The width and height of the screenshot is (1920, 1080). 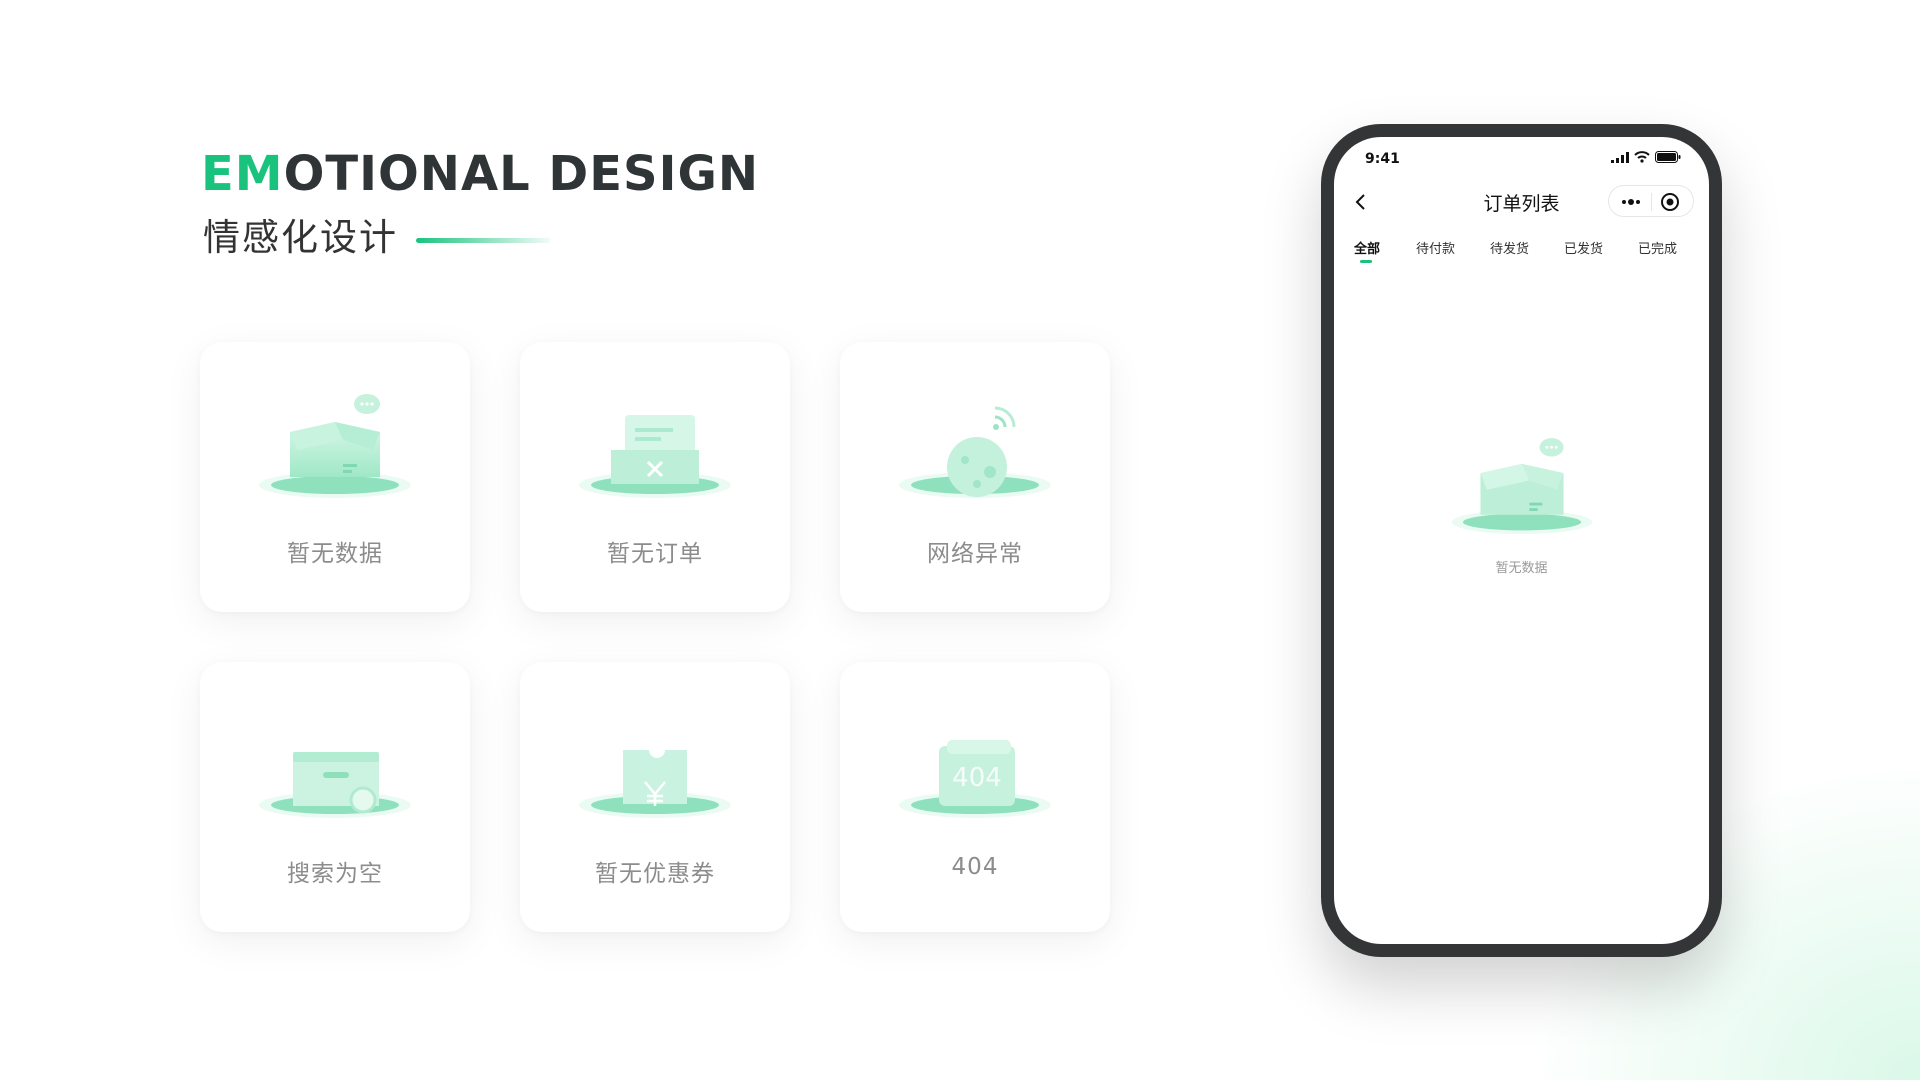 I want to click on more-icon, so click(x=1631, y=202).